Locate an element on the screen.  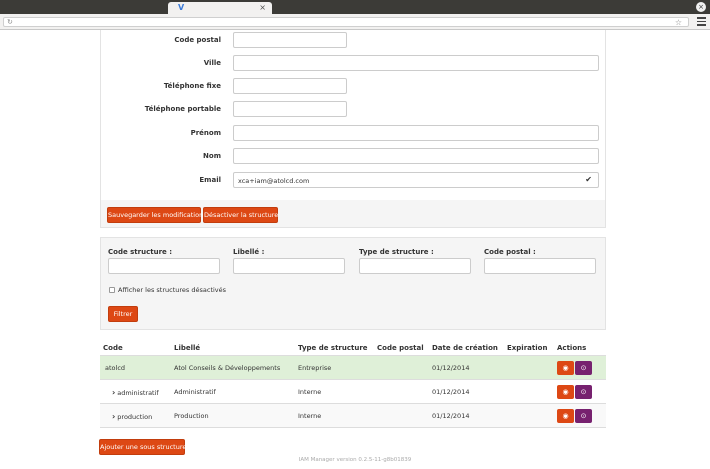
filter-type-input is located at coordinates (415, 266).